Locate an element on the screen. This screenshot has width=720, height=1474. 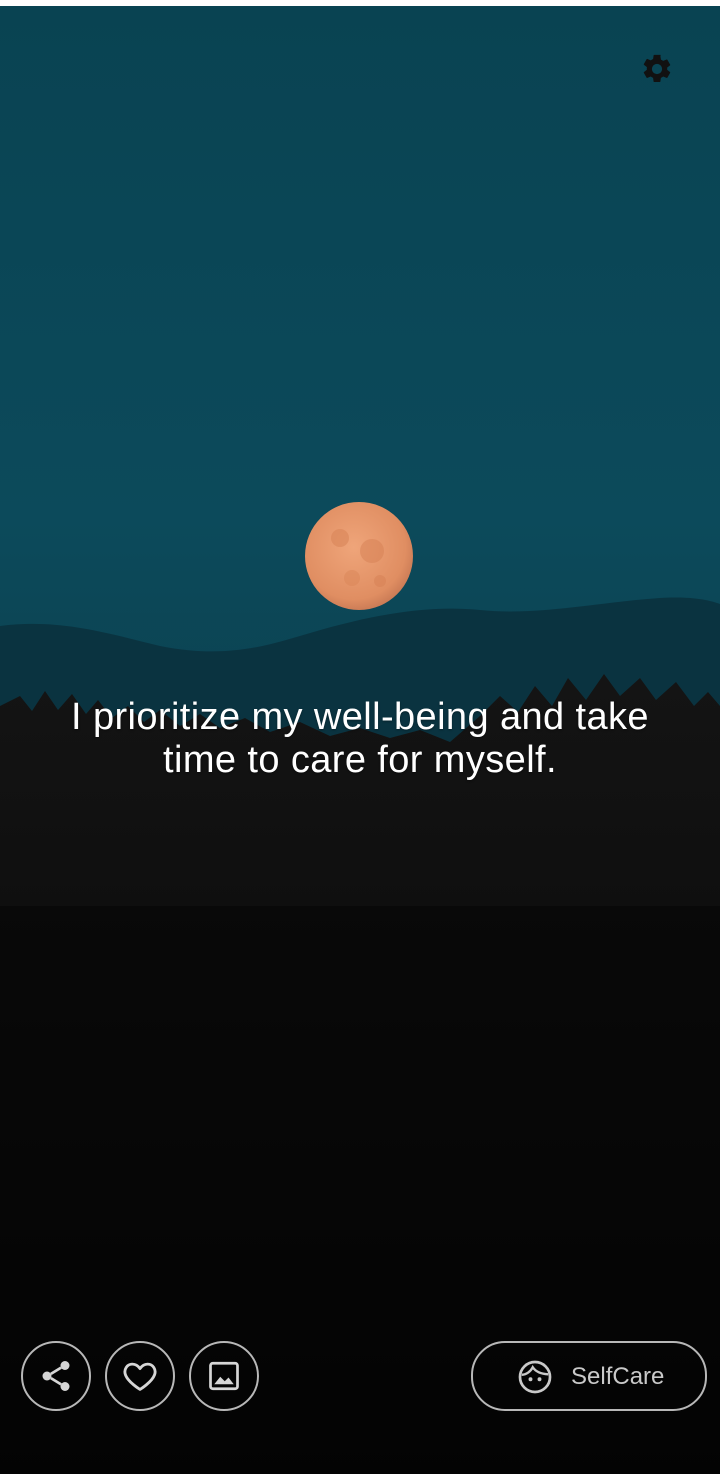
share-icon is located at coordinates (56, 1376).